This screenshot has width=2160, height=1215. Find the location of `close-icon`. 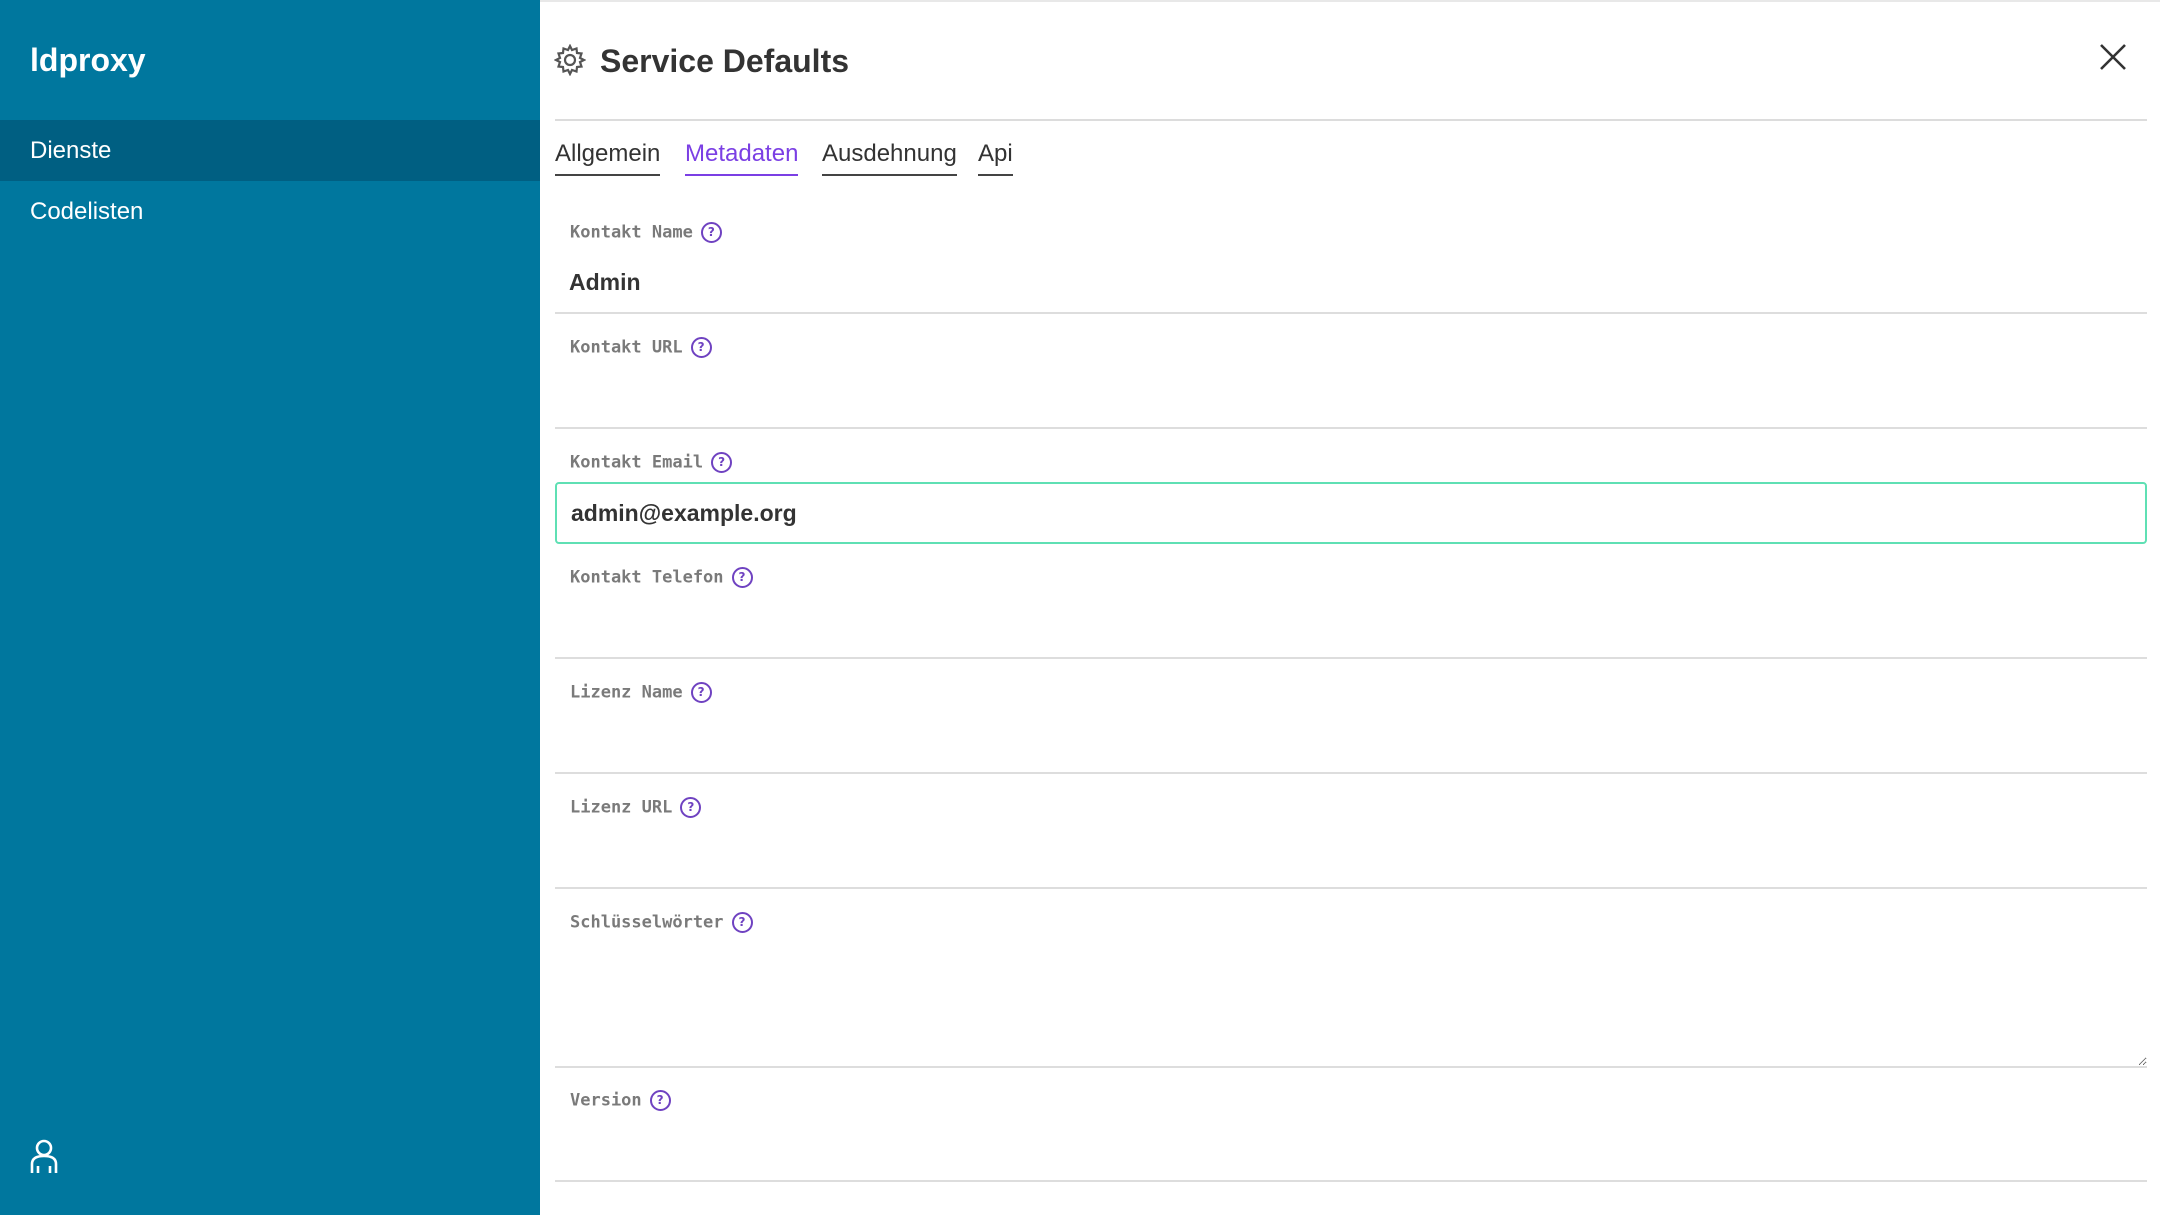

close-icon is located at coordinates (2113, 57).